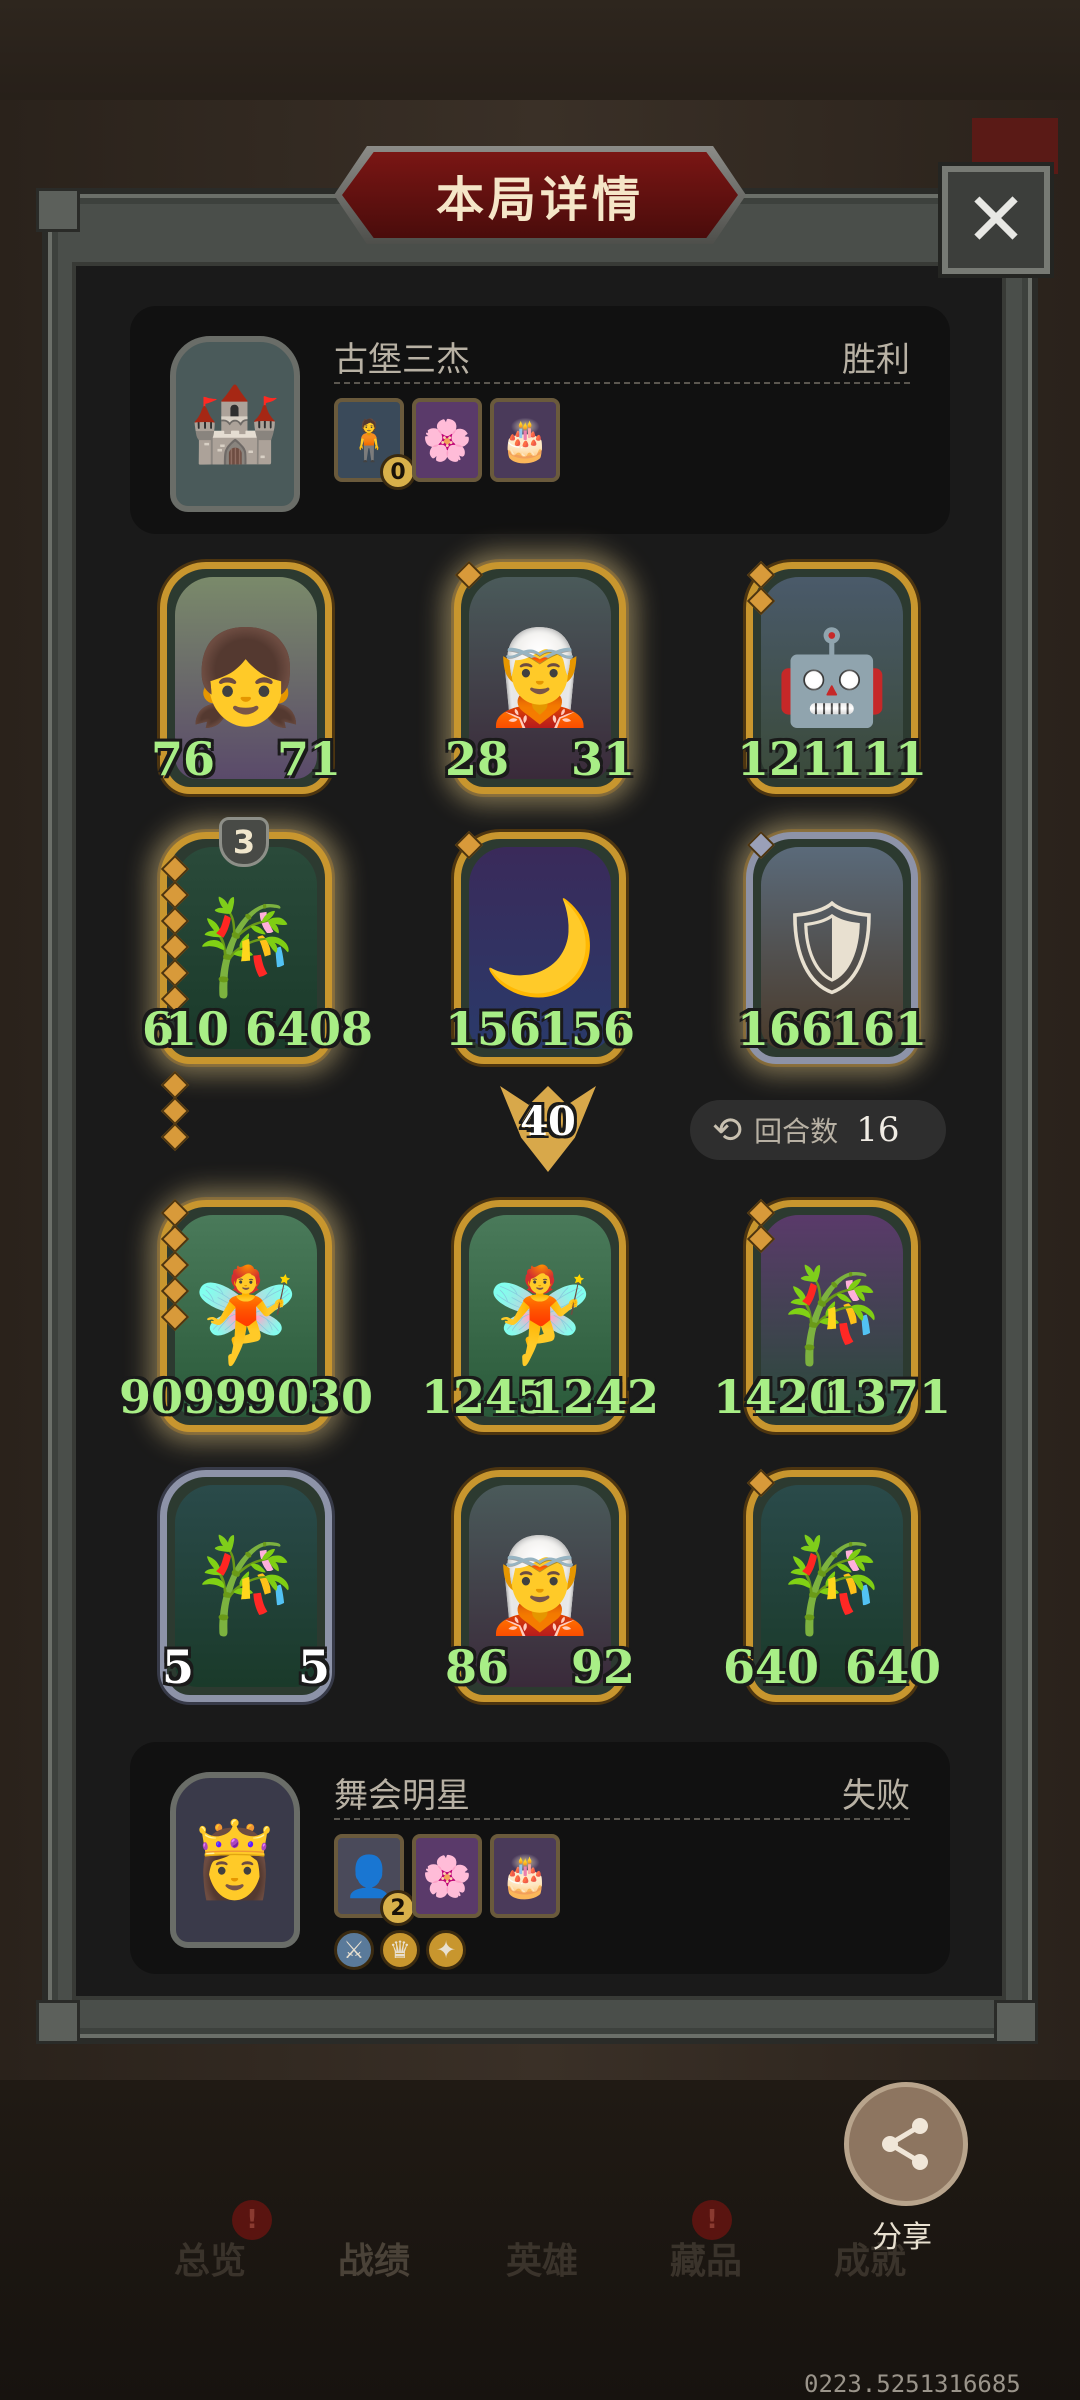 This screenshot has height=2400, width=1080. What do you see at coordinates (832, 1315) in the screenshot?
I see `minion-card: 🎋 1420 1371` at bounding box center [832, 1315].